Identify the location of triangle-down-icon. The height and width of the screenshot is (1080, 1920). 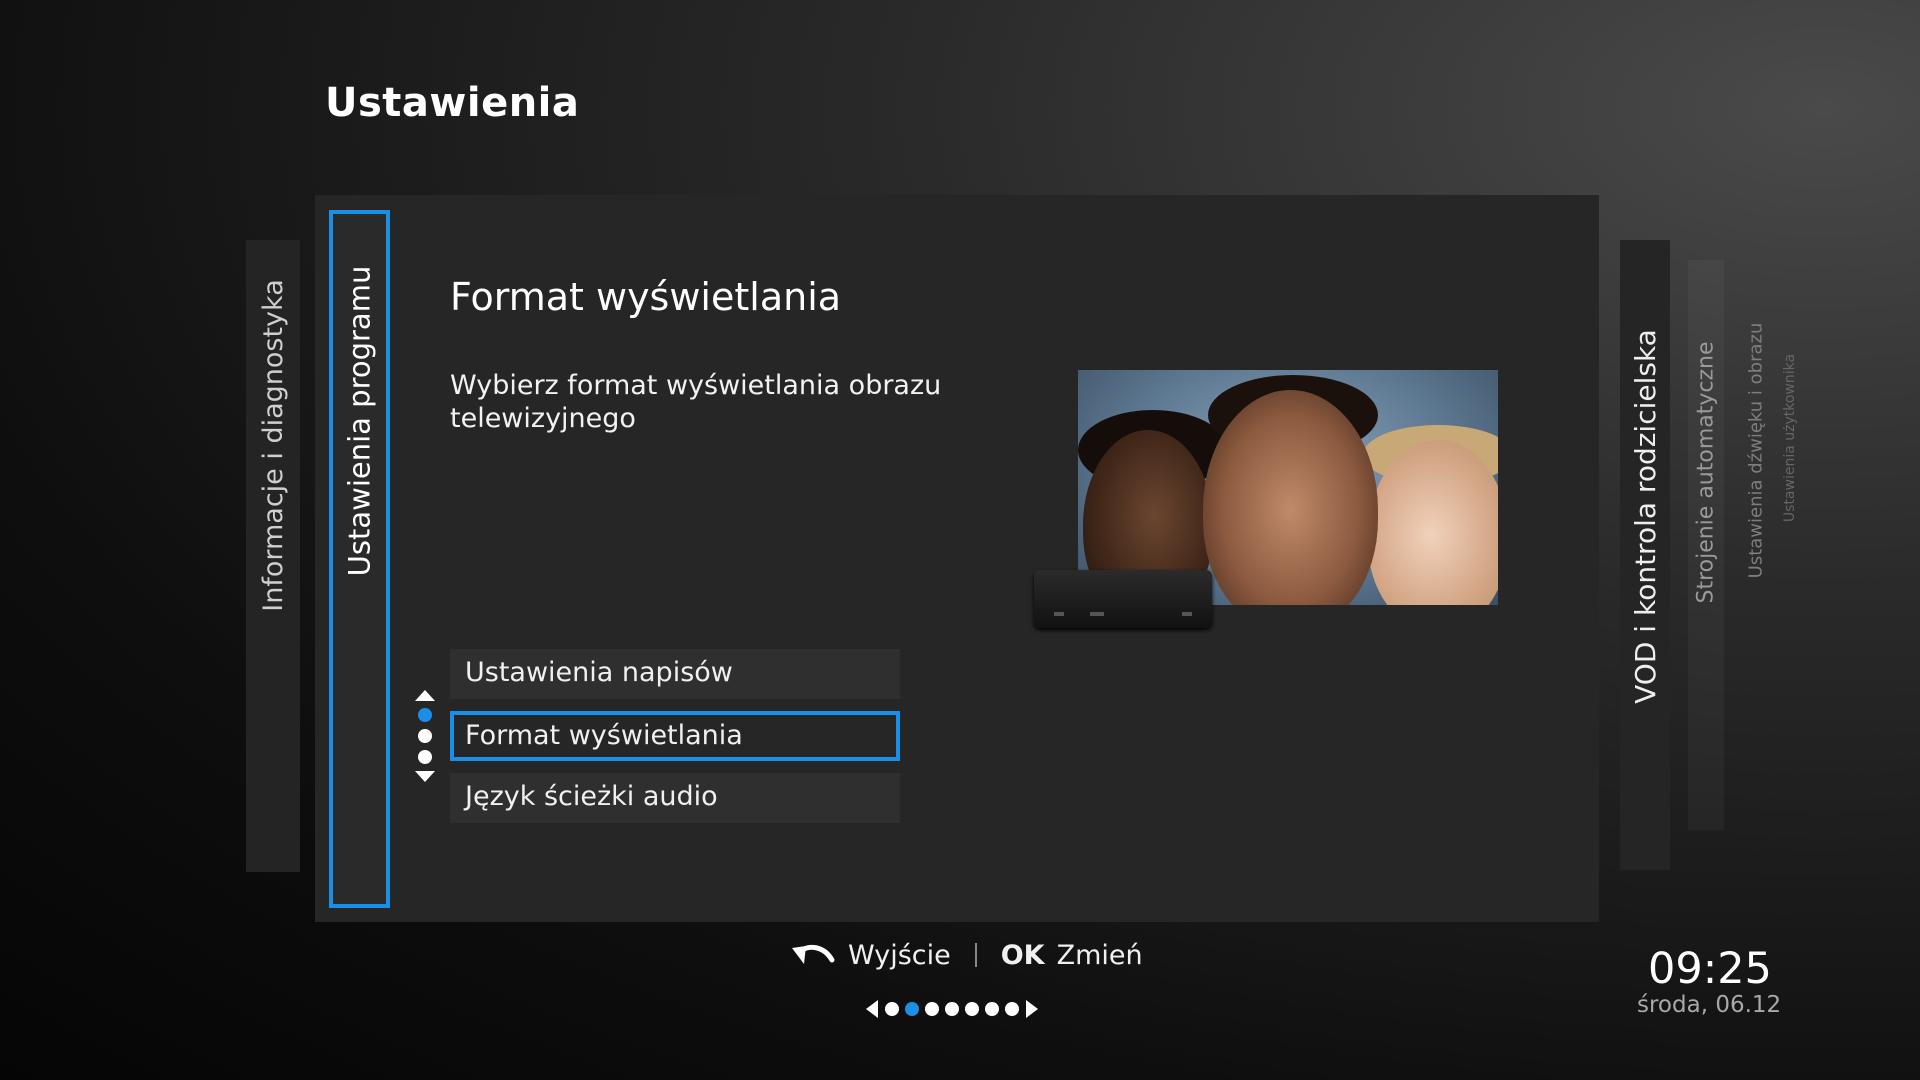
(425, 776).